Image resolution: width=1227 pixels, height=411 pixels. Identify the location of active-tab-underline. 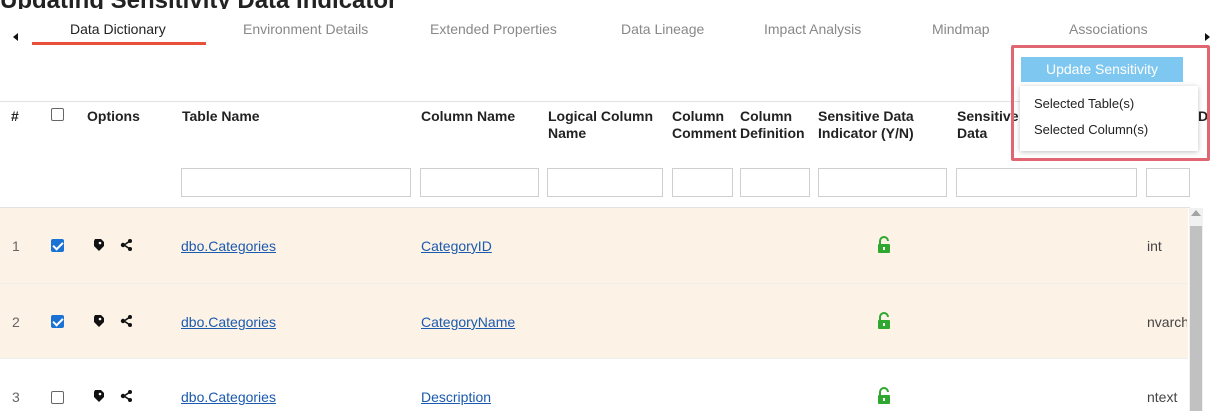
(119, 43).